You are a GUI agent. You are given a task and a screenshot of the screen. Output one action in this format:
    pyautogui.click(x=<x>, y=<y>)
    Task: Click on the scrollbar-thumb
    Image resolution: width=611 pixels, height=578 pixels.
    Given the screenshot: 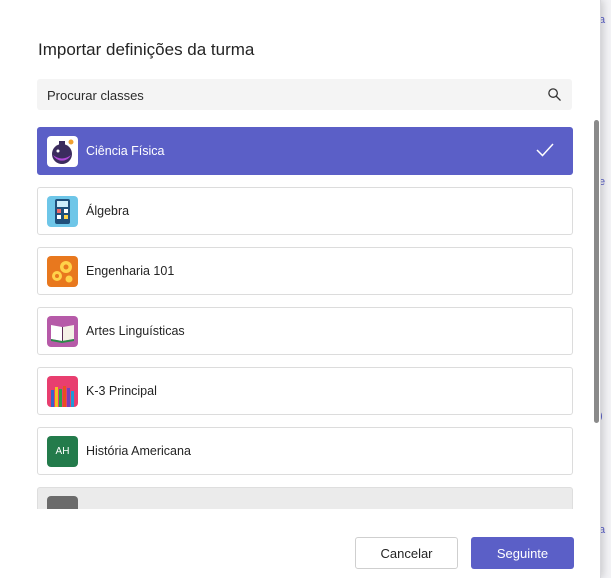 What is the action you would take?
    pyautogui.click(x=596, y=271)
    